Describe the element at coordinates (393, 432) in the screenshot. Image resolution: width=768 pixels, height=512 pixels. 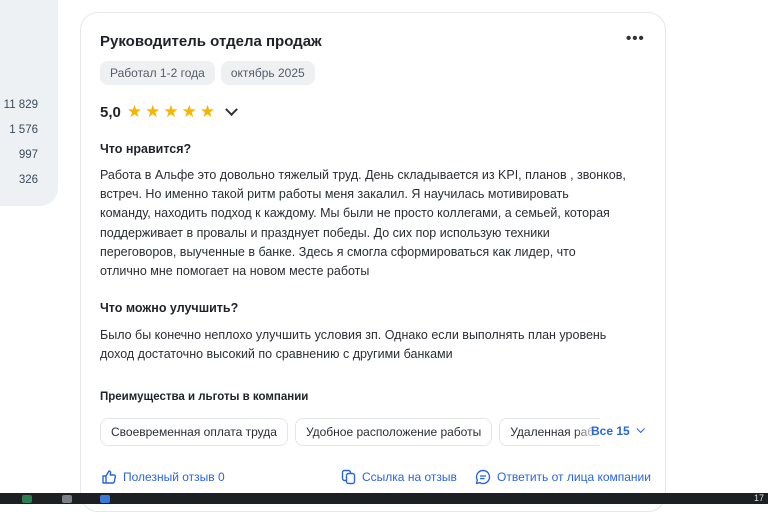
I see `perk-chip: Удобное расположение работы` at that location.